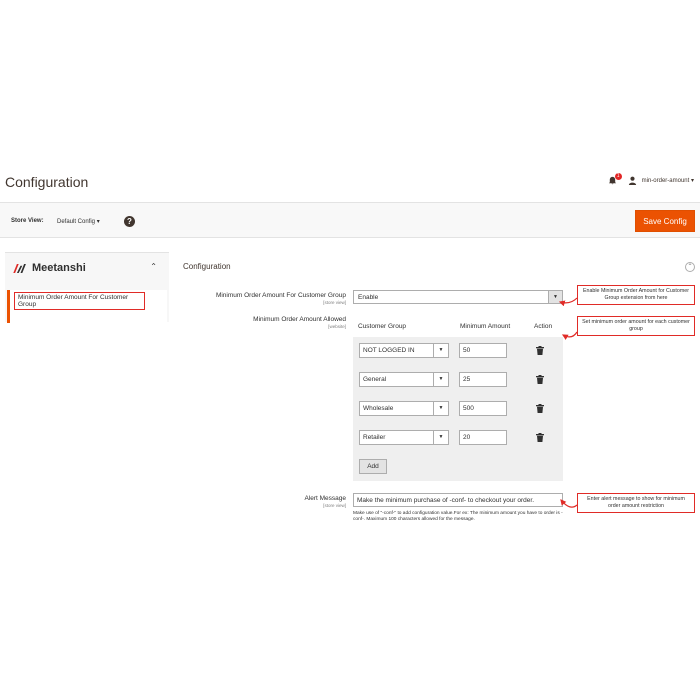  Describe the element at coordinates (337, 326) in the screenshot. I see `scope-note: [website]` at that location.